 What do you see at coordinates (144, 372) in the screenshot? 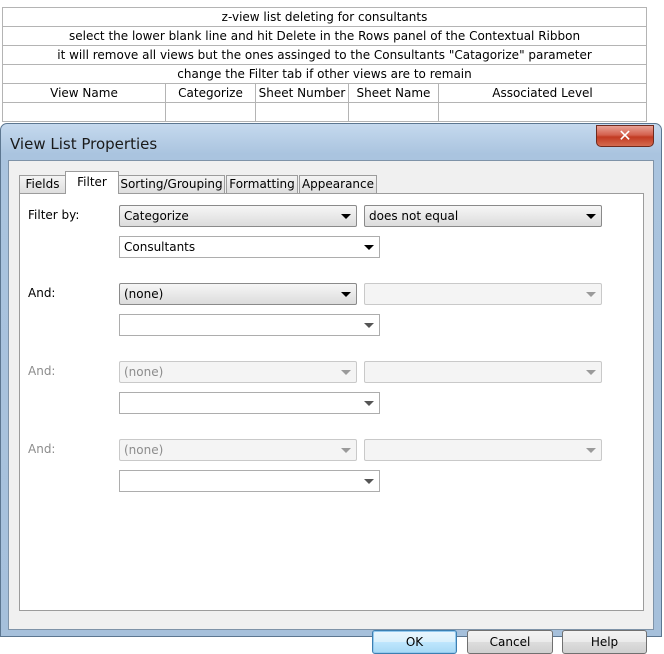
I see `filter-3-field-value: (none)` at bounding box center [144, 372].